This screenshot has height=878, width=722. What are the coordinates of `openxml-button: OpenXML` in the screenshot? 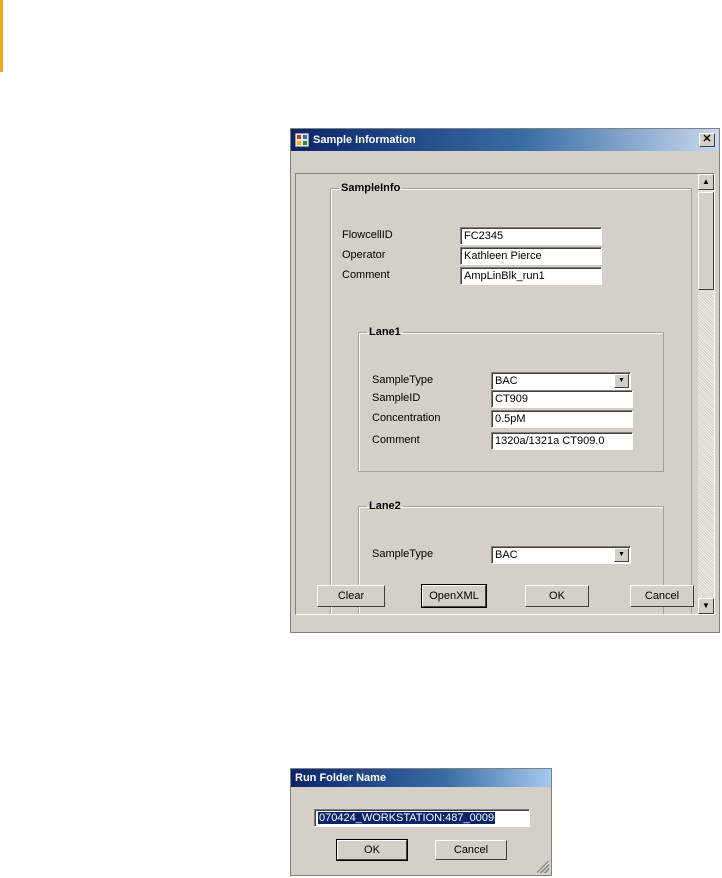 It's located at (454, 596).